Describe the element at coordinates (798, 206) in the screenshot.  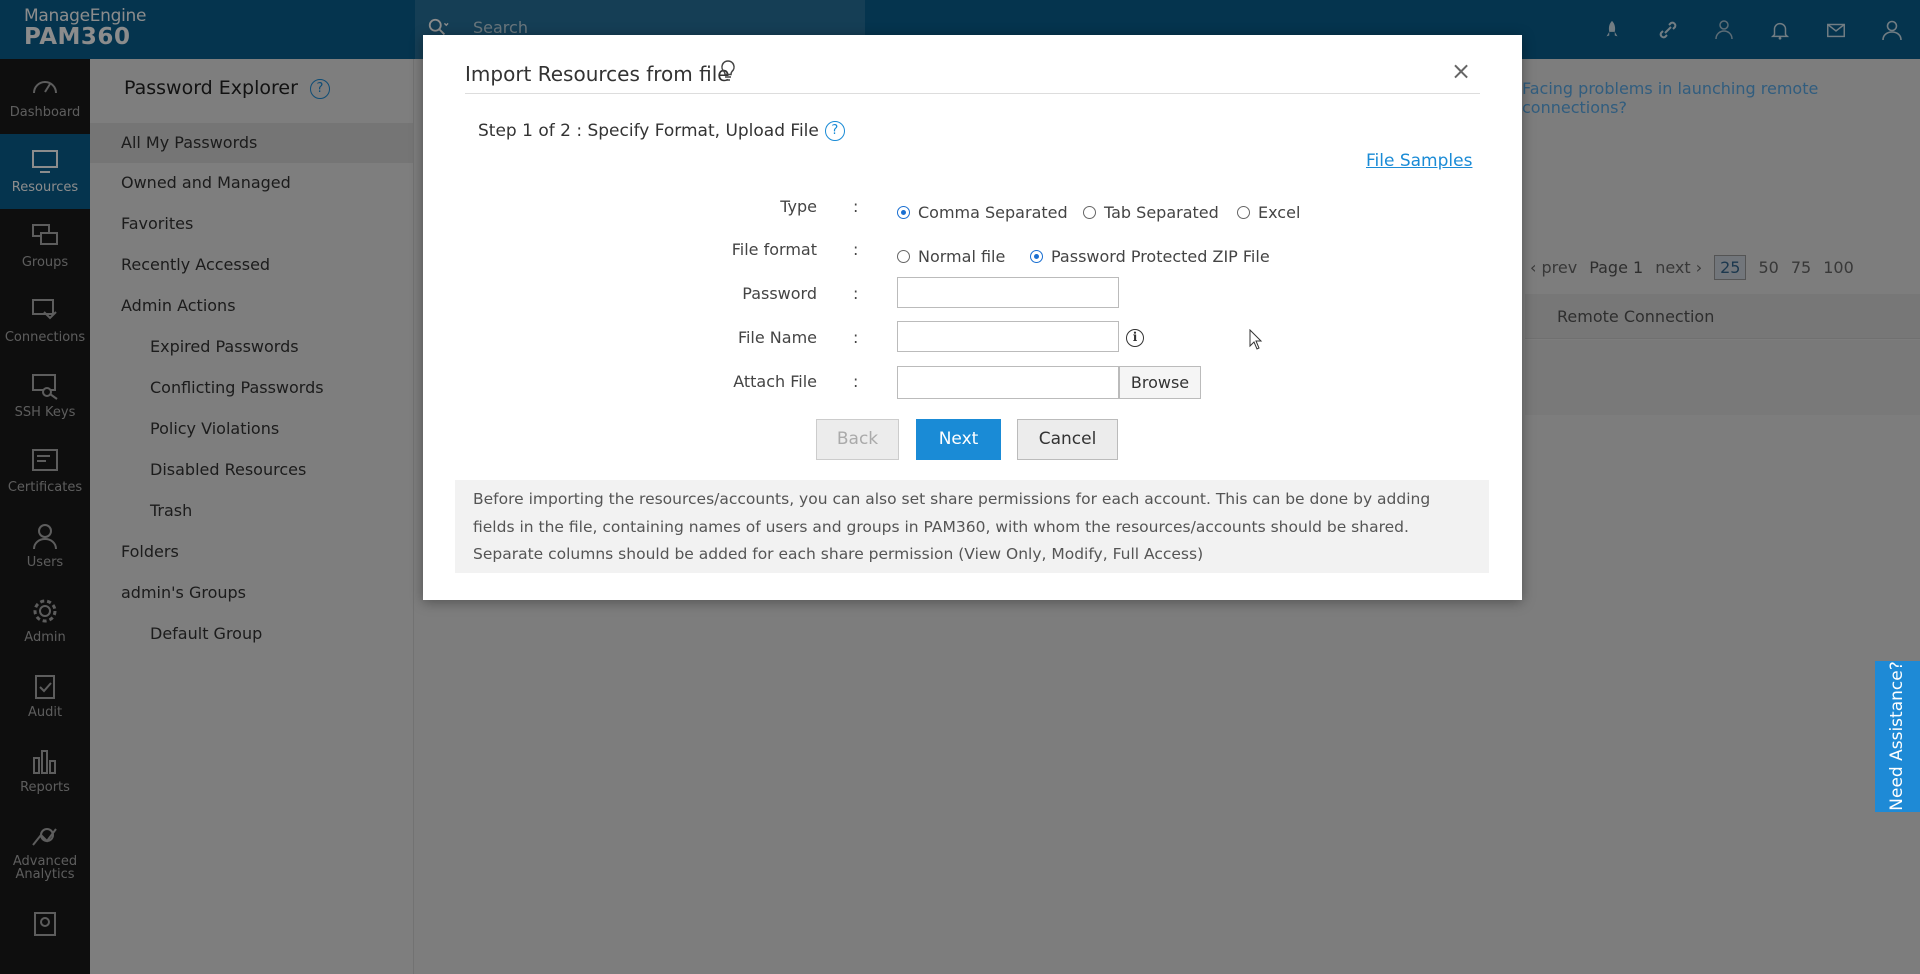
I see `type-label: Type` at that location.